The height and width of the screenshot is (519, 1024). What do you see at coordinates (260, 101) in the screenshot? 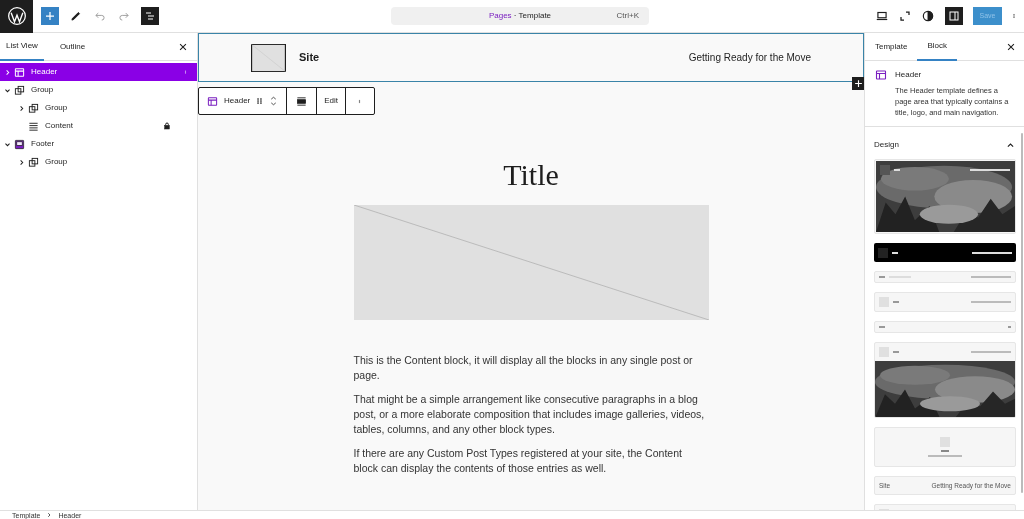
I see `drag-handle-icon` at bounding box center [260, 101].